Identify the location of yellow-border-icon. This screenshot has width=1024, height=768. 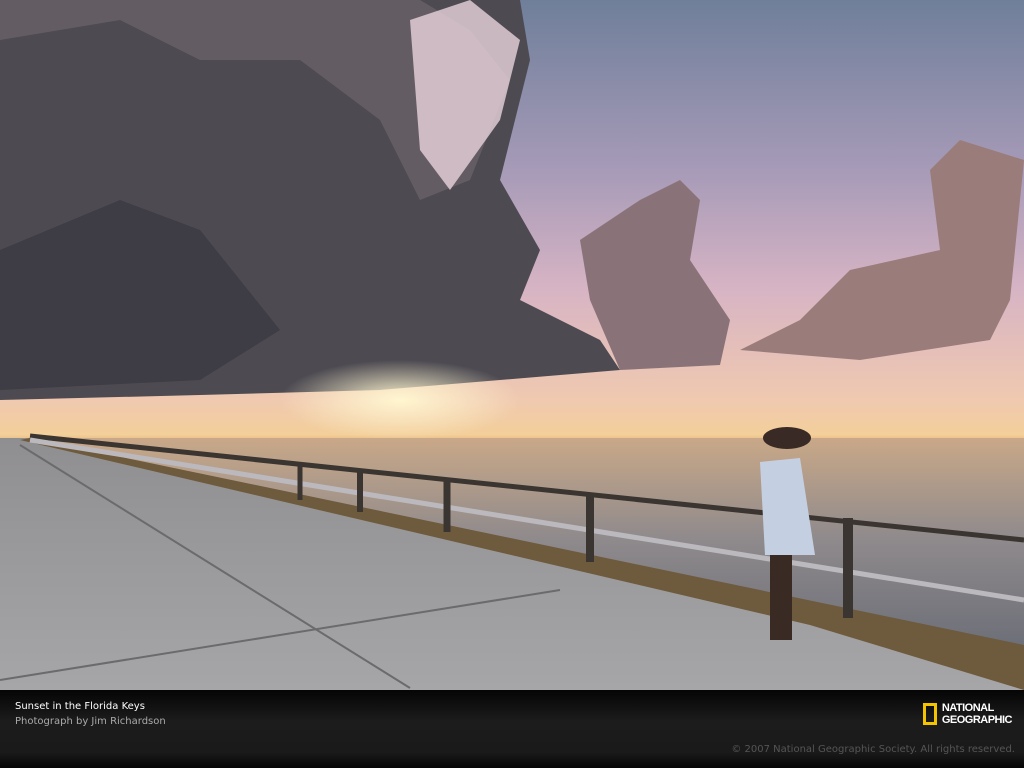
(929, 714).